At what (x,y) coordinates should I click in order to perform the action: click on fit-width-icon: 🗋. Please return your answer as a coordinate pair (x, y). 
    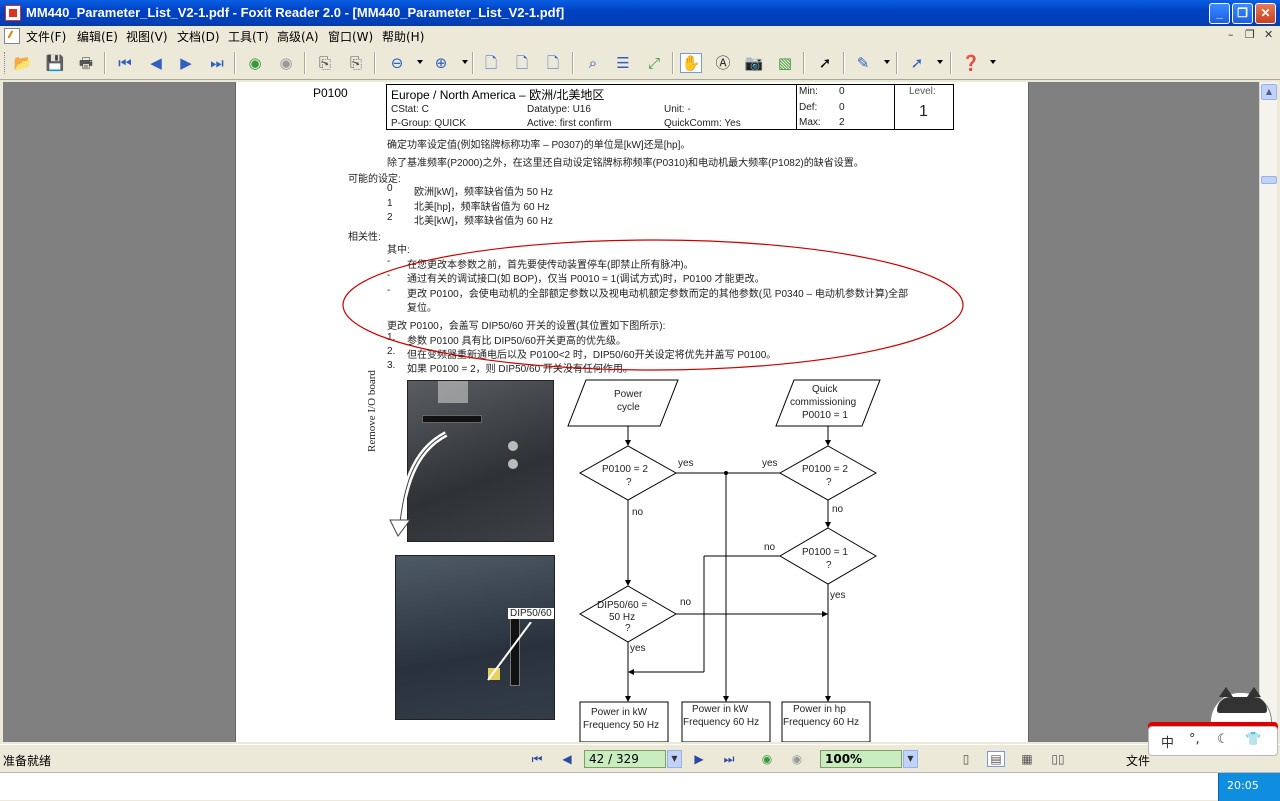
    Looking at the image, I should click on (553, 63).